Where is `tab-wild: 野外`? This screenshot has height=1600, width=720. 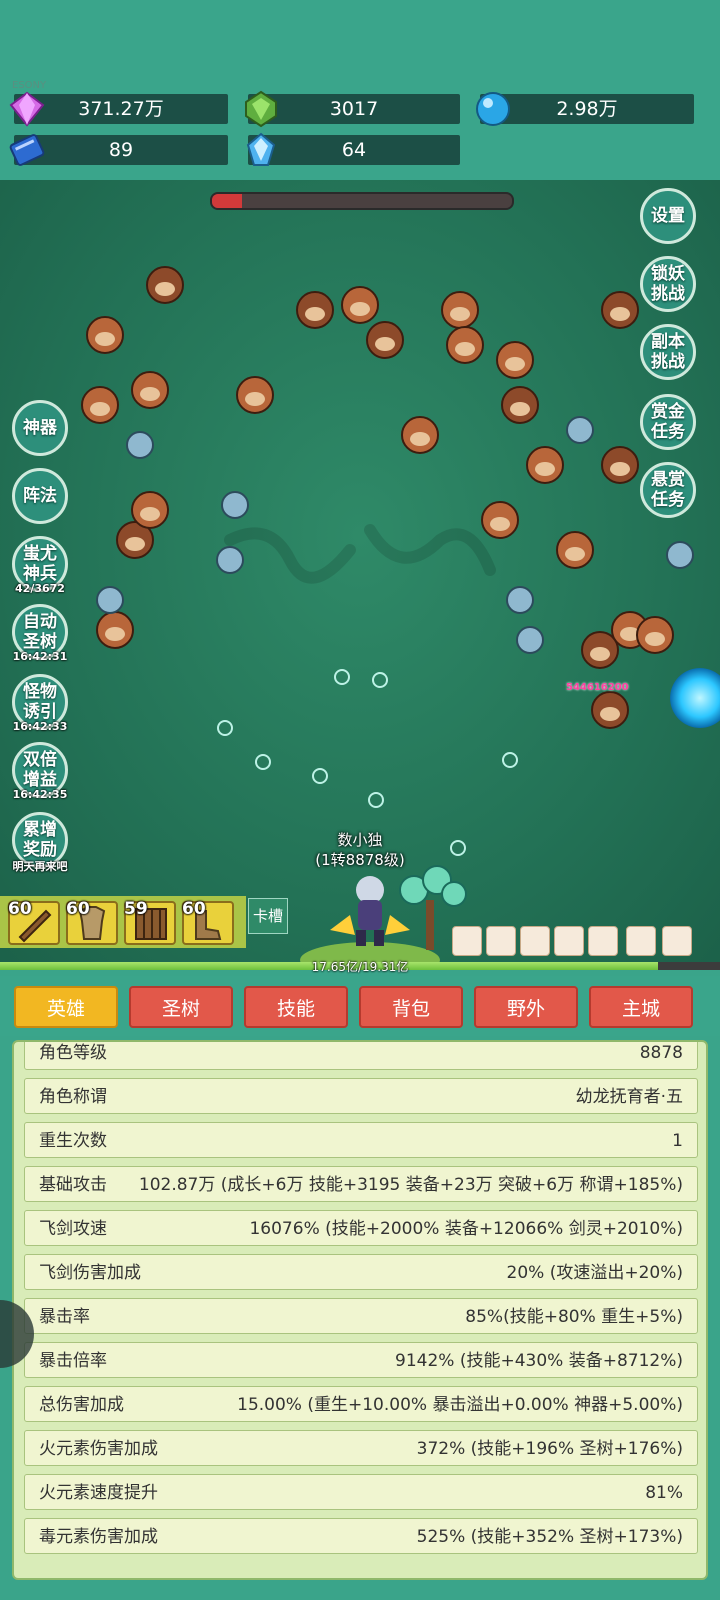
tab-wild: 野外 is located at coordinates (526, 1007).